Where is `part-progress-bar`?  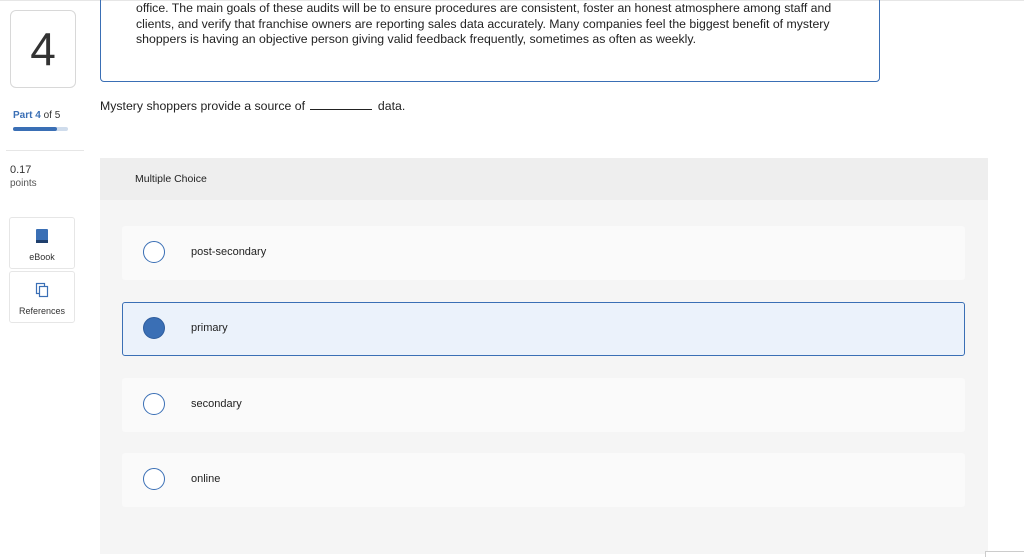 part-progress-bar is located at coordinates (40, 129).